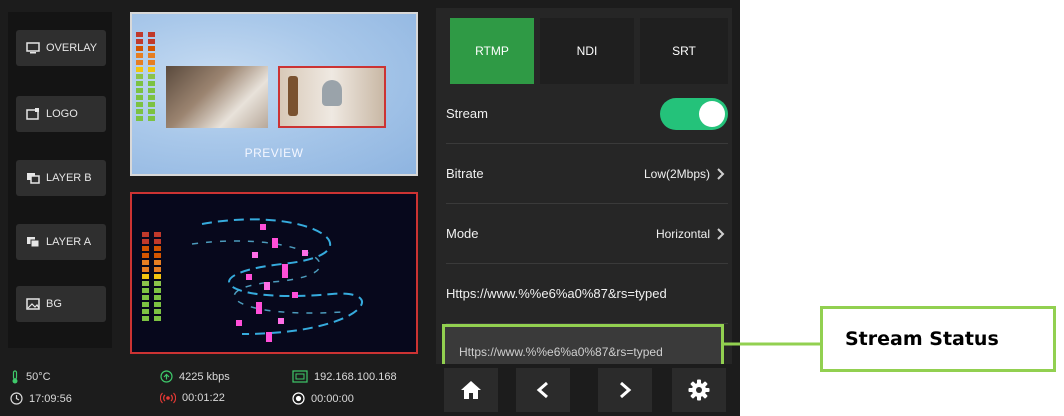 This screenshot has width=1064, height=416. What do you see at coordinates (277, 280) in the screenshot?
I see `program-visual` at bounding box center [277, 280].